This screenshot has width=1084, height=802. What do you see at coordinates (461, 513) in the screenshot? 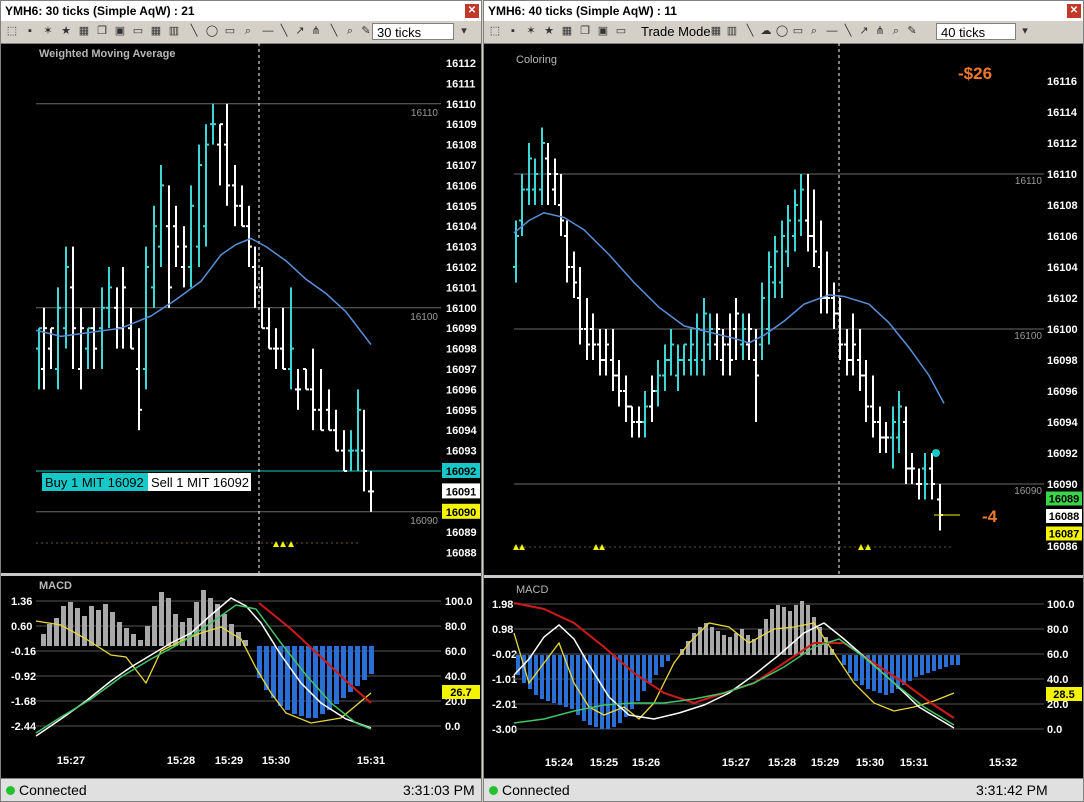
I see `left-price-tag-yellow: 16090` at bounding box center [461, 513].